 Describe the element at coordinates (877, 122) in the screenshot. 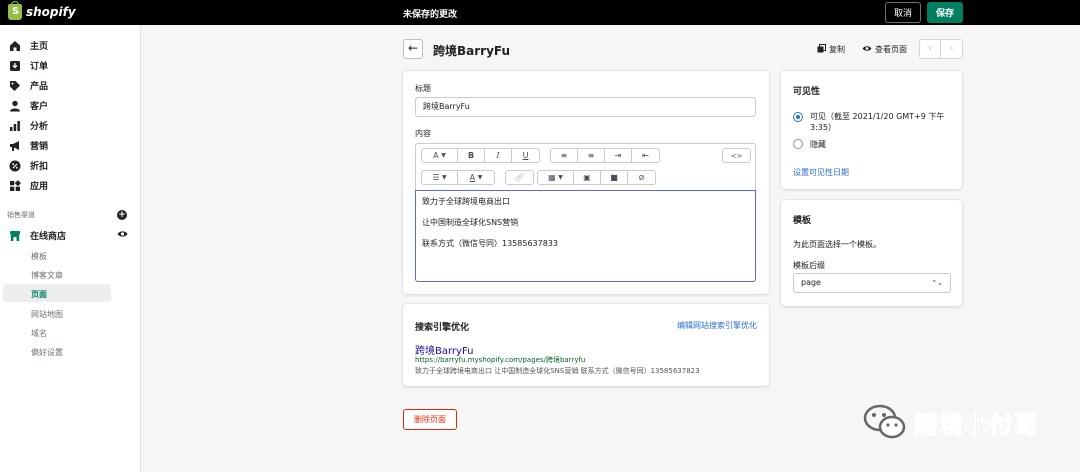

I see `visible-option-label: 可见（截至 2021/1/20 GMT+9 下午 3:35）` at that location.